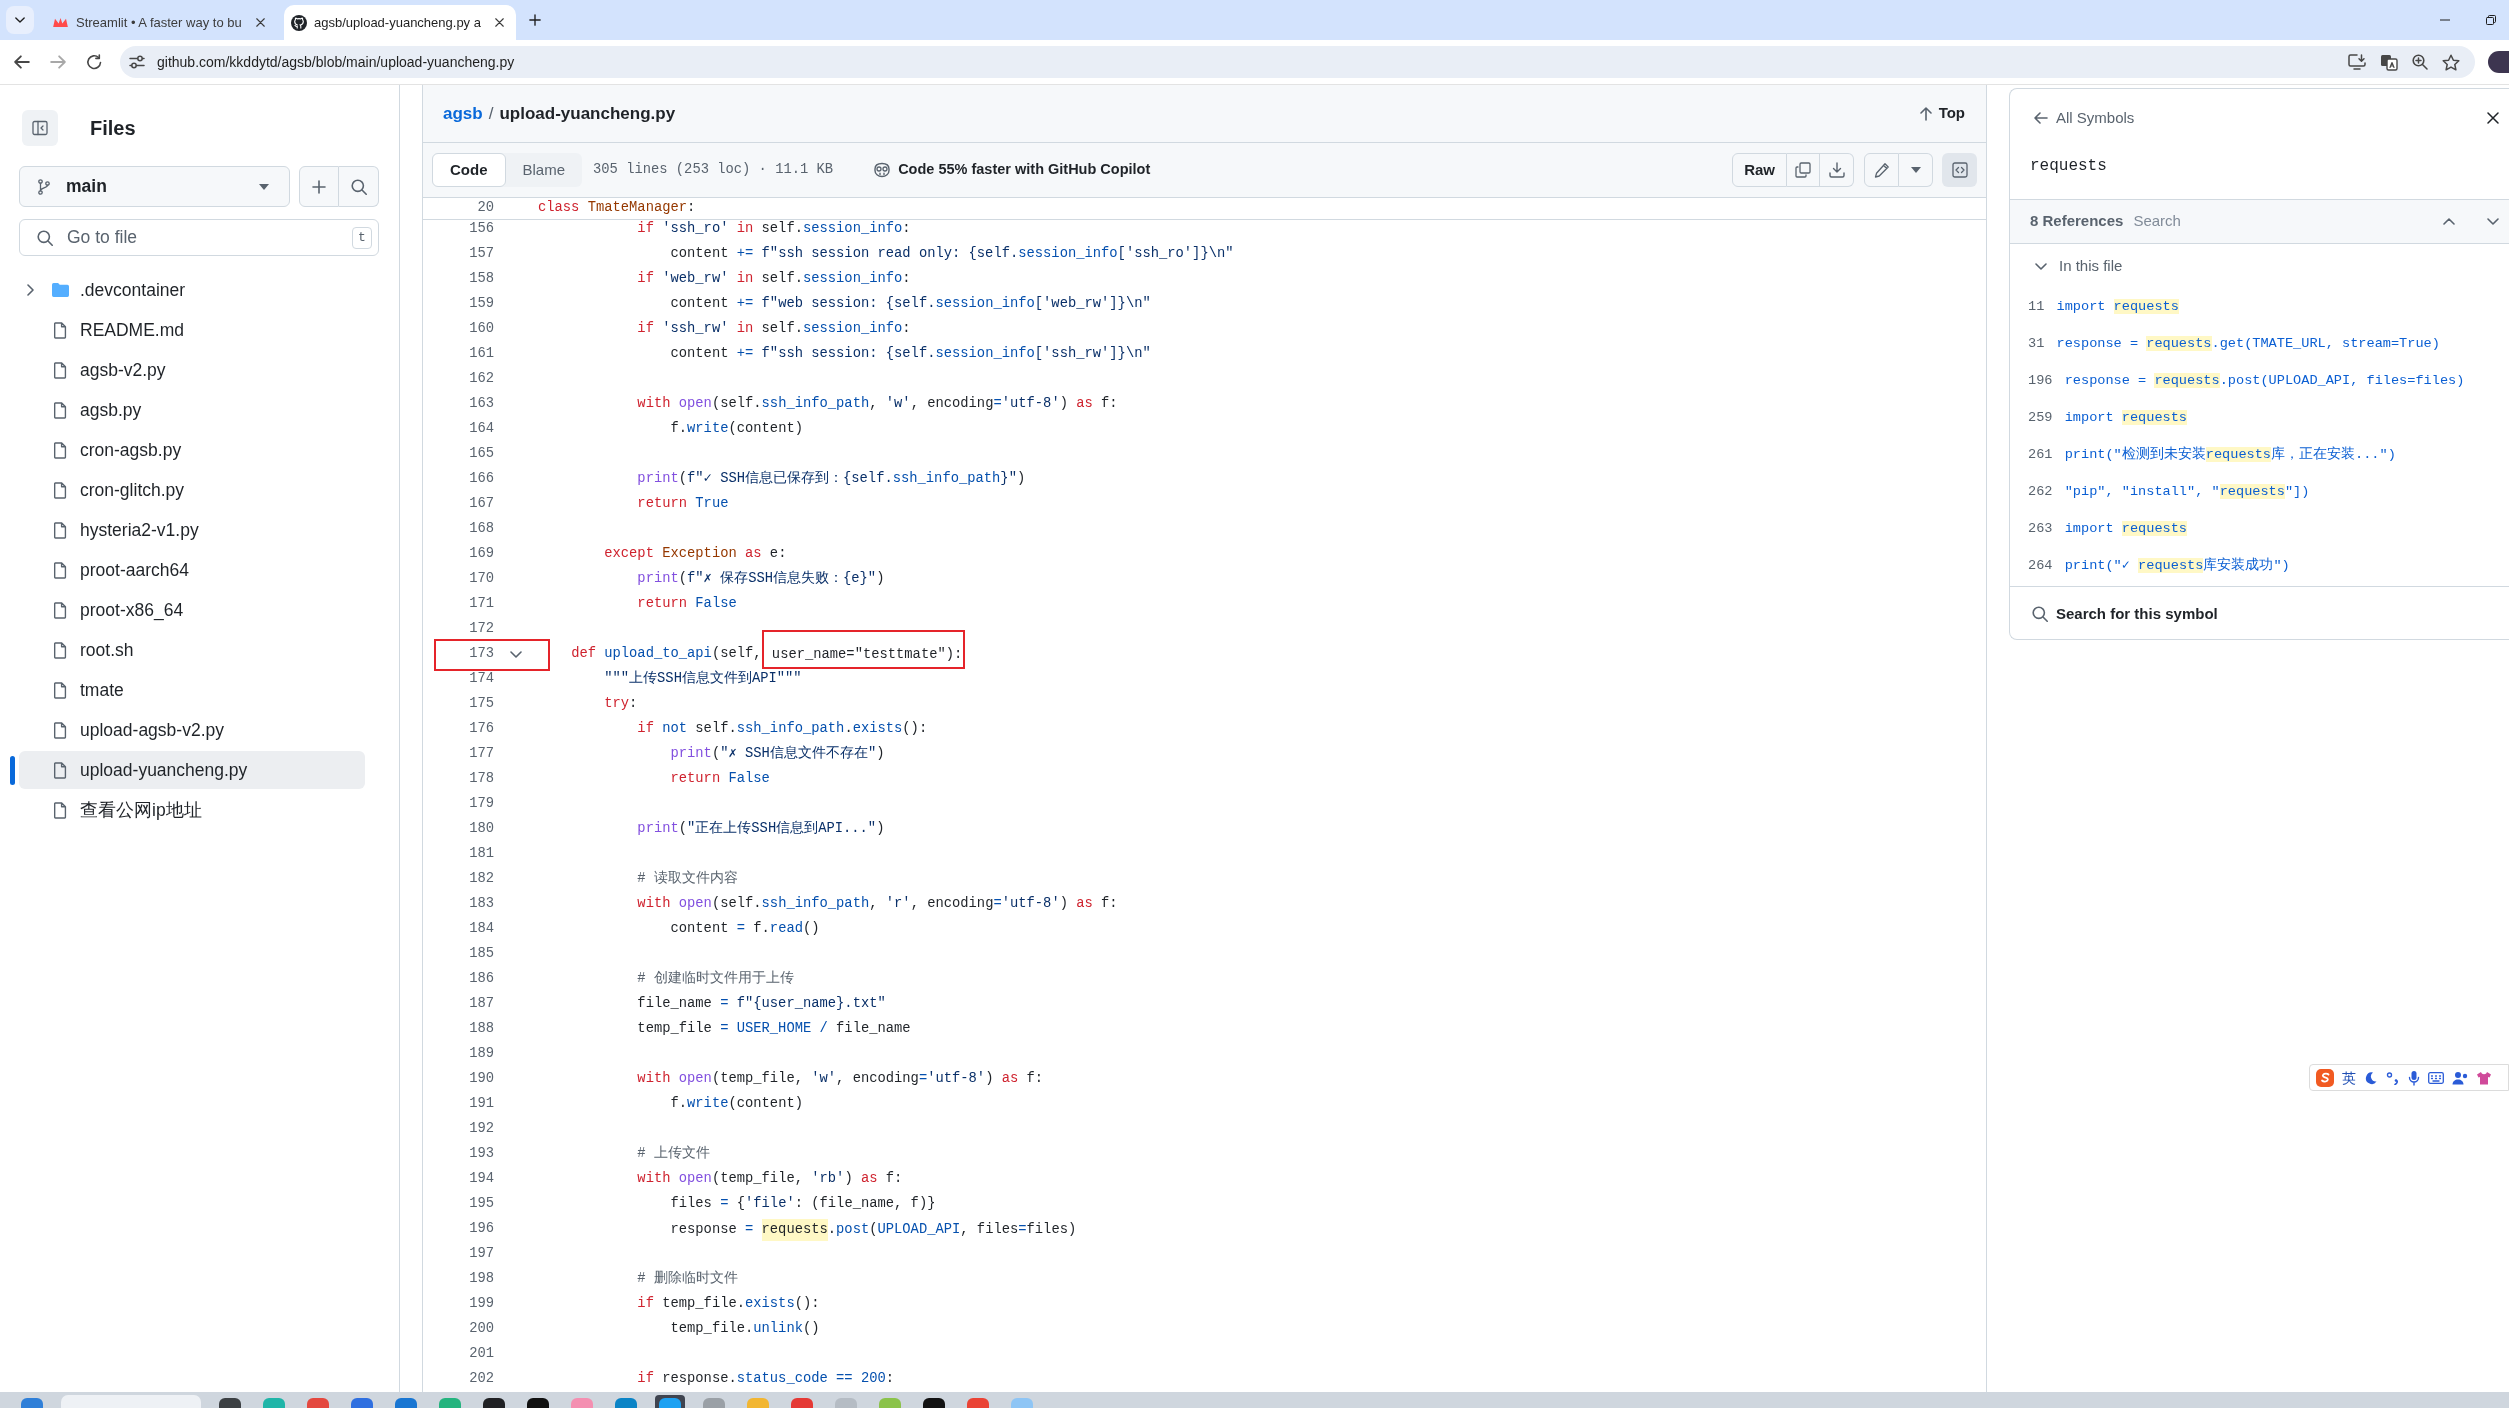 This screenshot has height=1408, width=2509. What do you see at coordinates (1881, 170) in the screenshot?
I see `edit-button` at bounding box center [1881, 170].